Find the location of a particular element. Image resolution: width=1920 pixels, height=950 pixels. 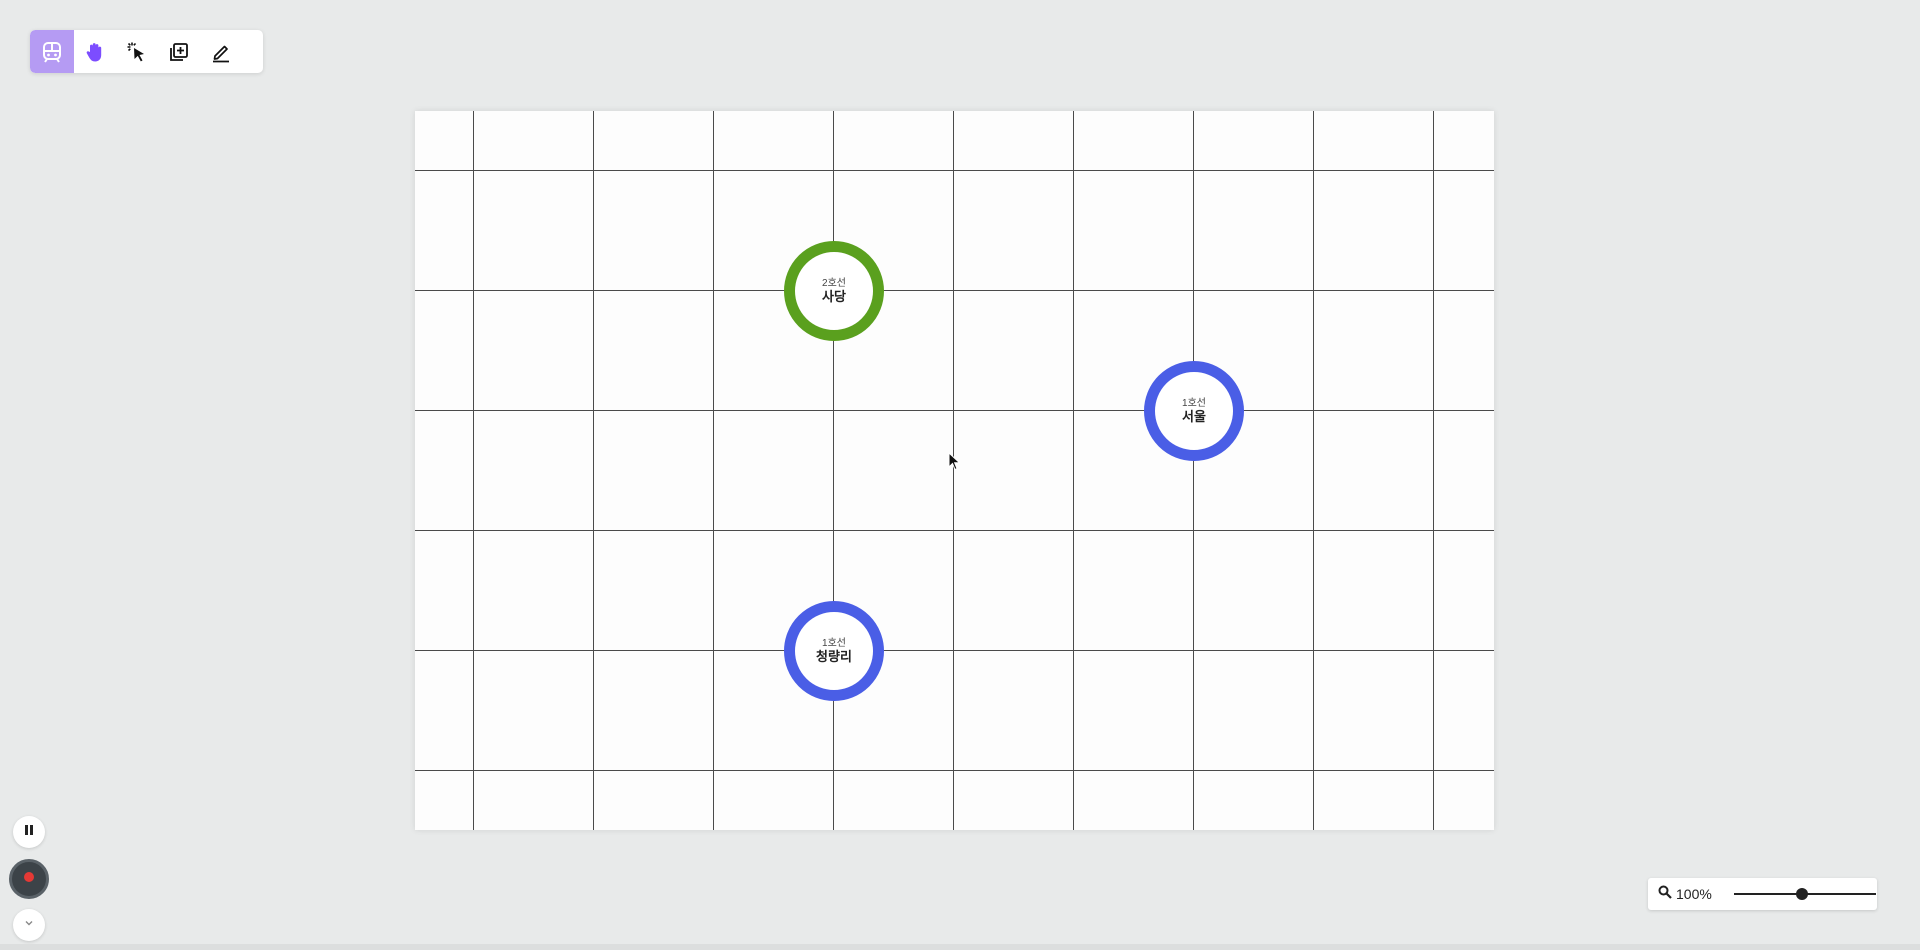

zoom-slider-thumb is located at coordinates (1802, 894).